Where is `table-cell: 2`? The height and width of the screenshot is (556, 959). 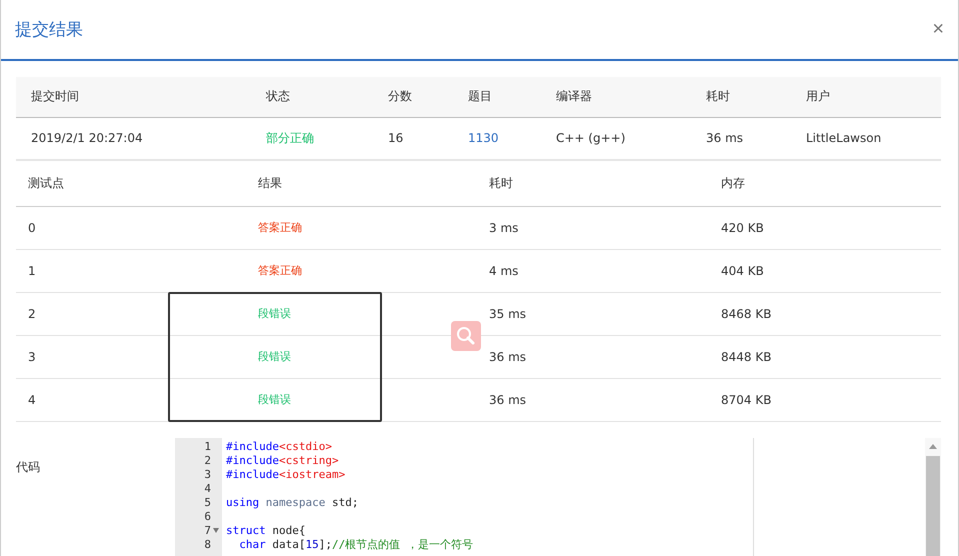
table-cell: 2 is located at coordinates (32, 313).